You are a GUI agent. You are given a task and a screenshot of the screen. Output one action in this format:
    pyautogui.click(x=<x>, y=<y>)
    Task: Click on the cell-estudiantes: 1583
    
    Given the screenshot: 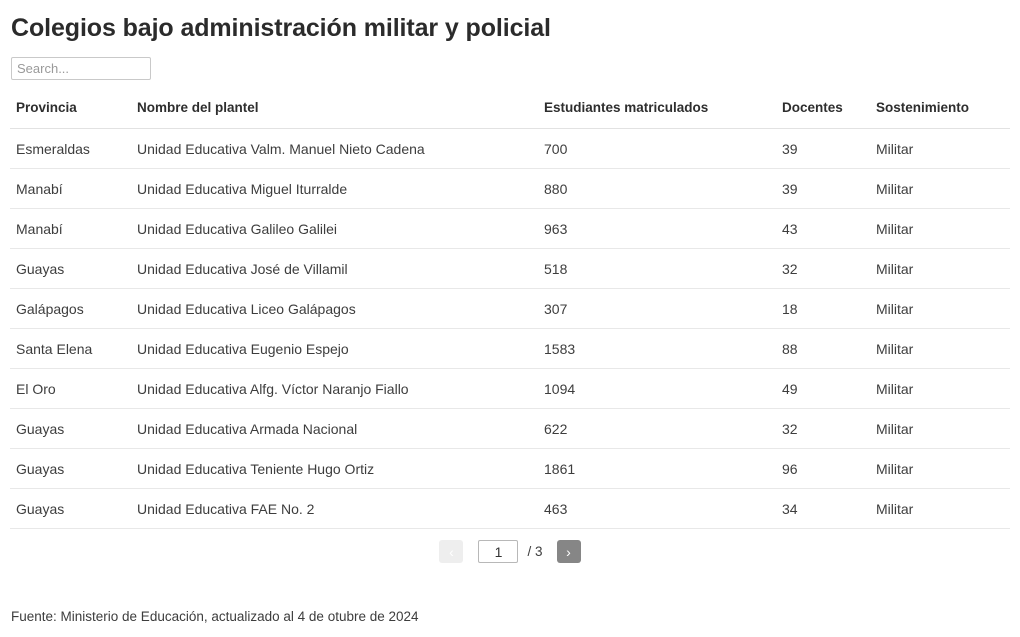 What is the action you would take?
    pyautogui.click(x=663, y=348)
    